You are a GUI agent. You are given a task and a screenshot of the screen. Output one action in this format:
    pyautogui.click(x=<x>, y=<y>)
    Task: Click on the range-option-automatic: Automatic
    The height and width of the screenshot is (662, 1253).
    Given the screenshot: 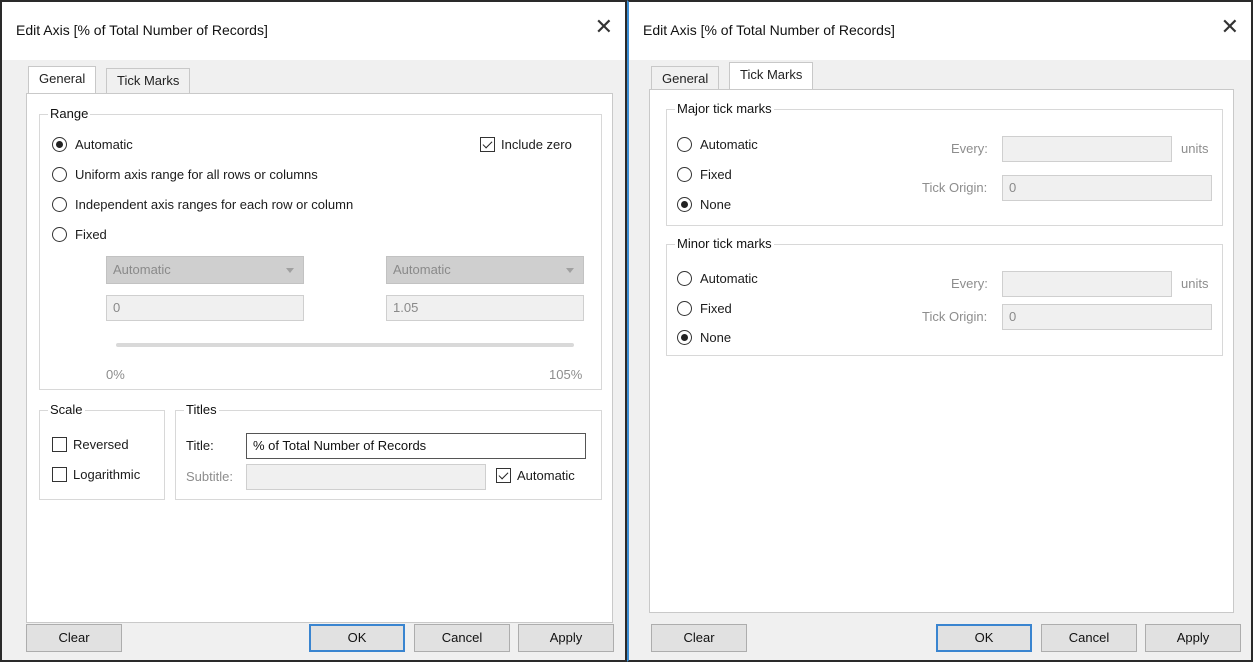 What is the action you would take?
    pyautogui.click(x=92, y=144)
    